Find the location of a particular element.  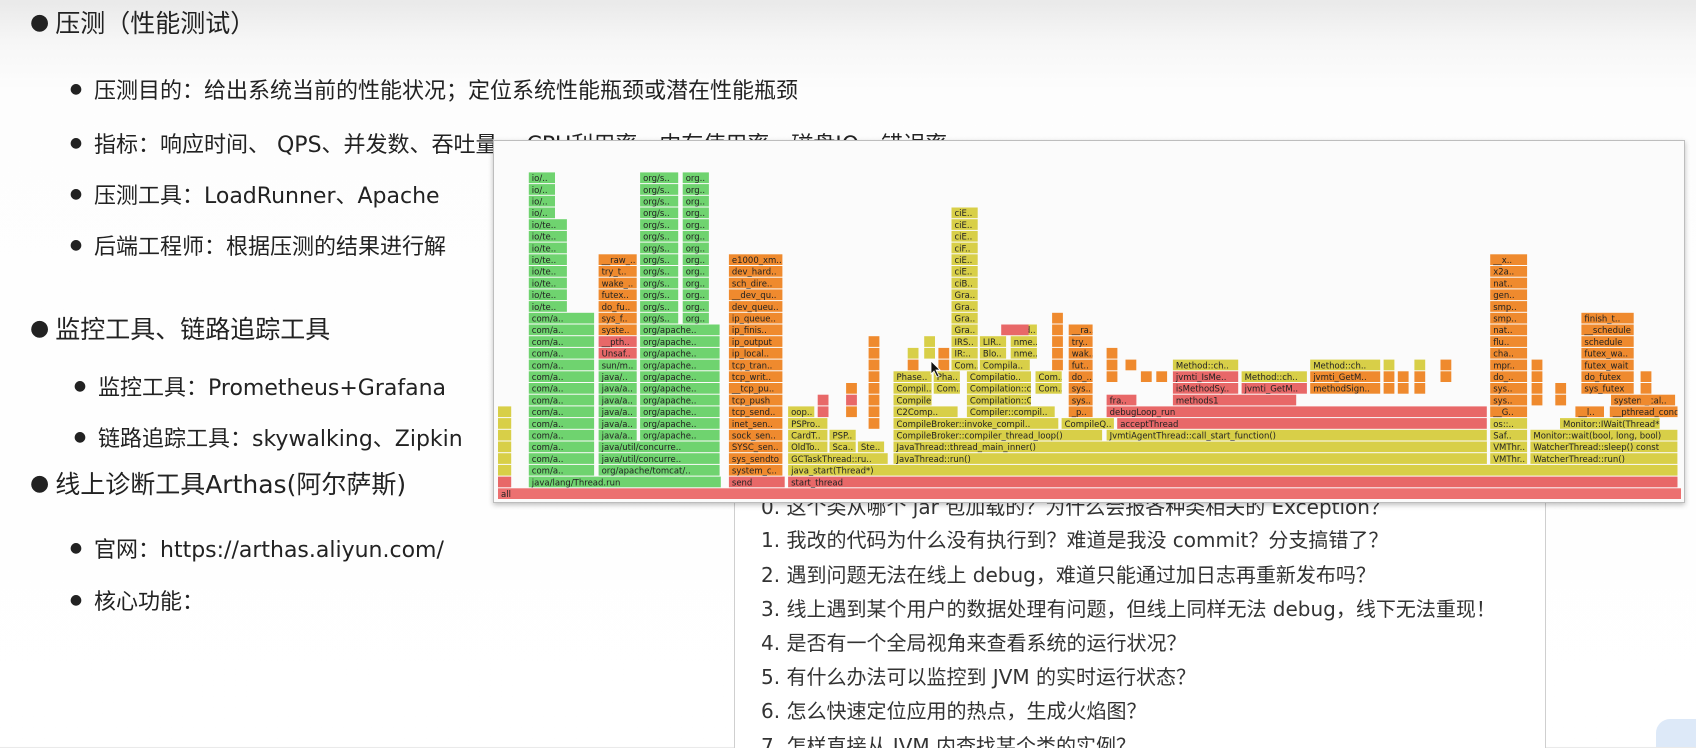

flame-frame: ip_local.. is located at coordinates (755, 353).